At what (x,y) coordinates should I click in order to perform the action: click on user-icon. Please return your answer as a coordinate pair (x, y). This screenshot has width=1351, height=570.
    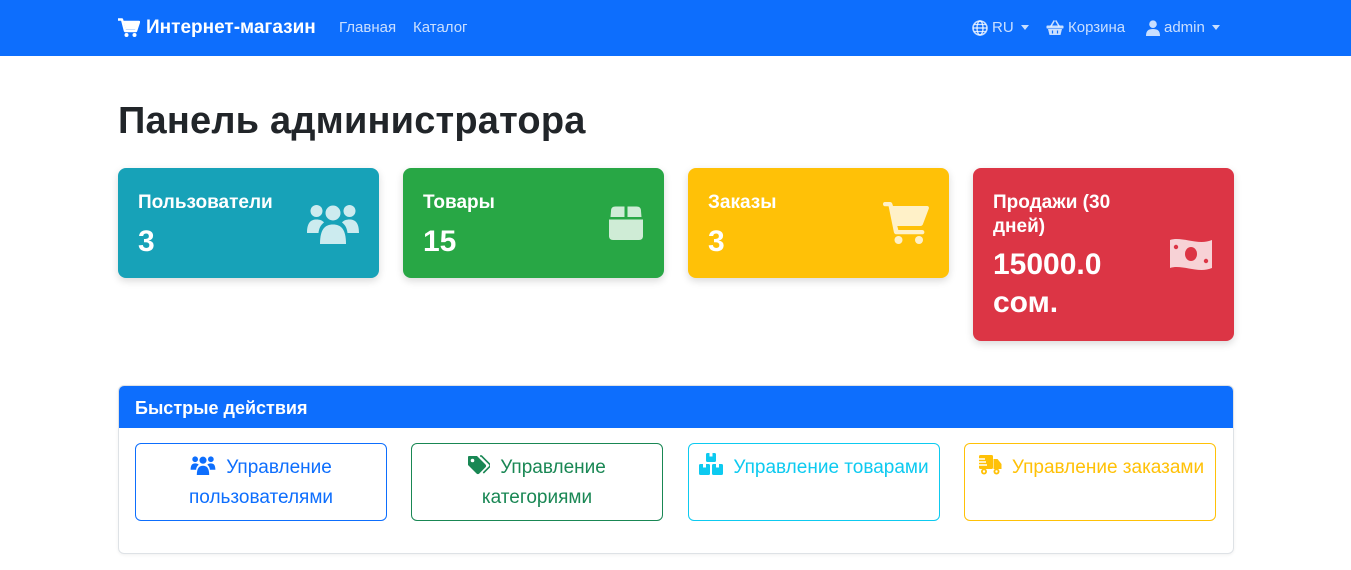
    Looking at the image, I should click on (1153, 27).